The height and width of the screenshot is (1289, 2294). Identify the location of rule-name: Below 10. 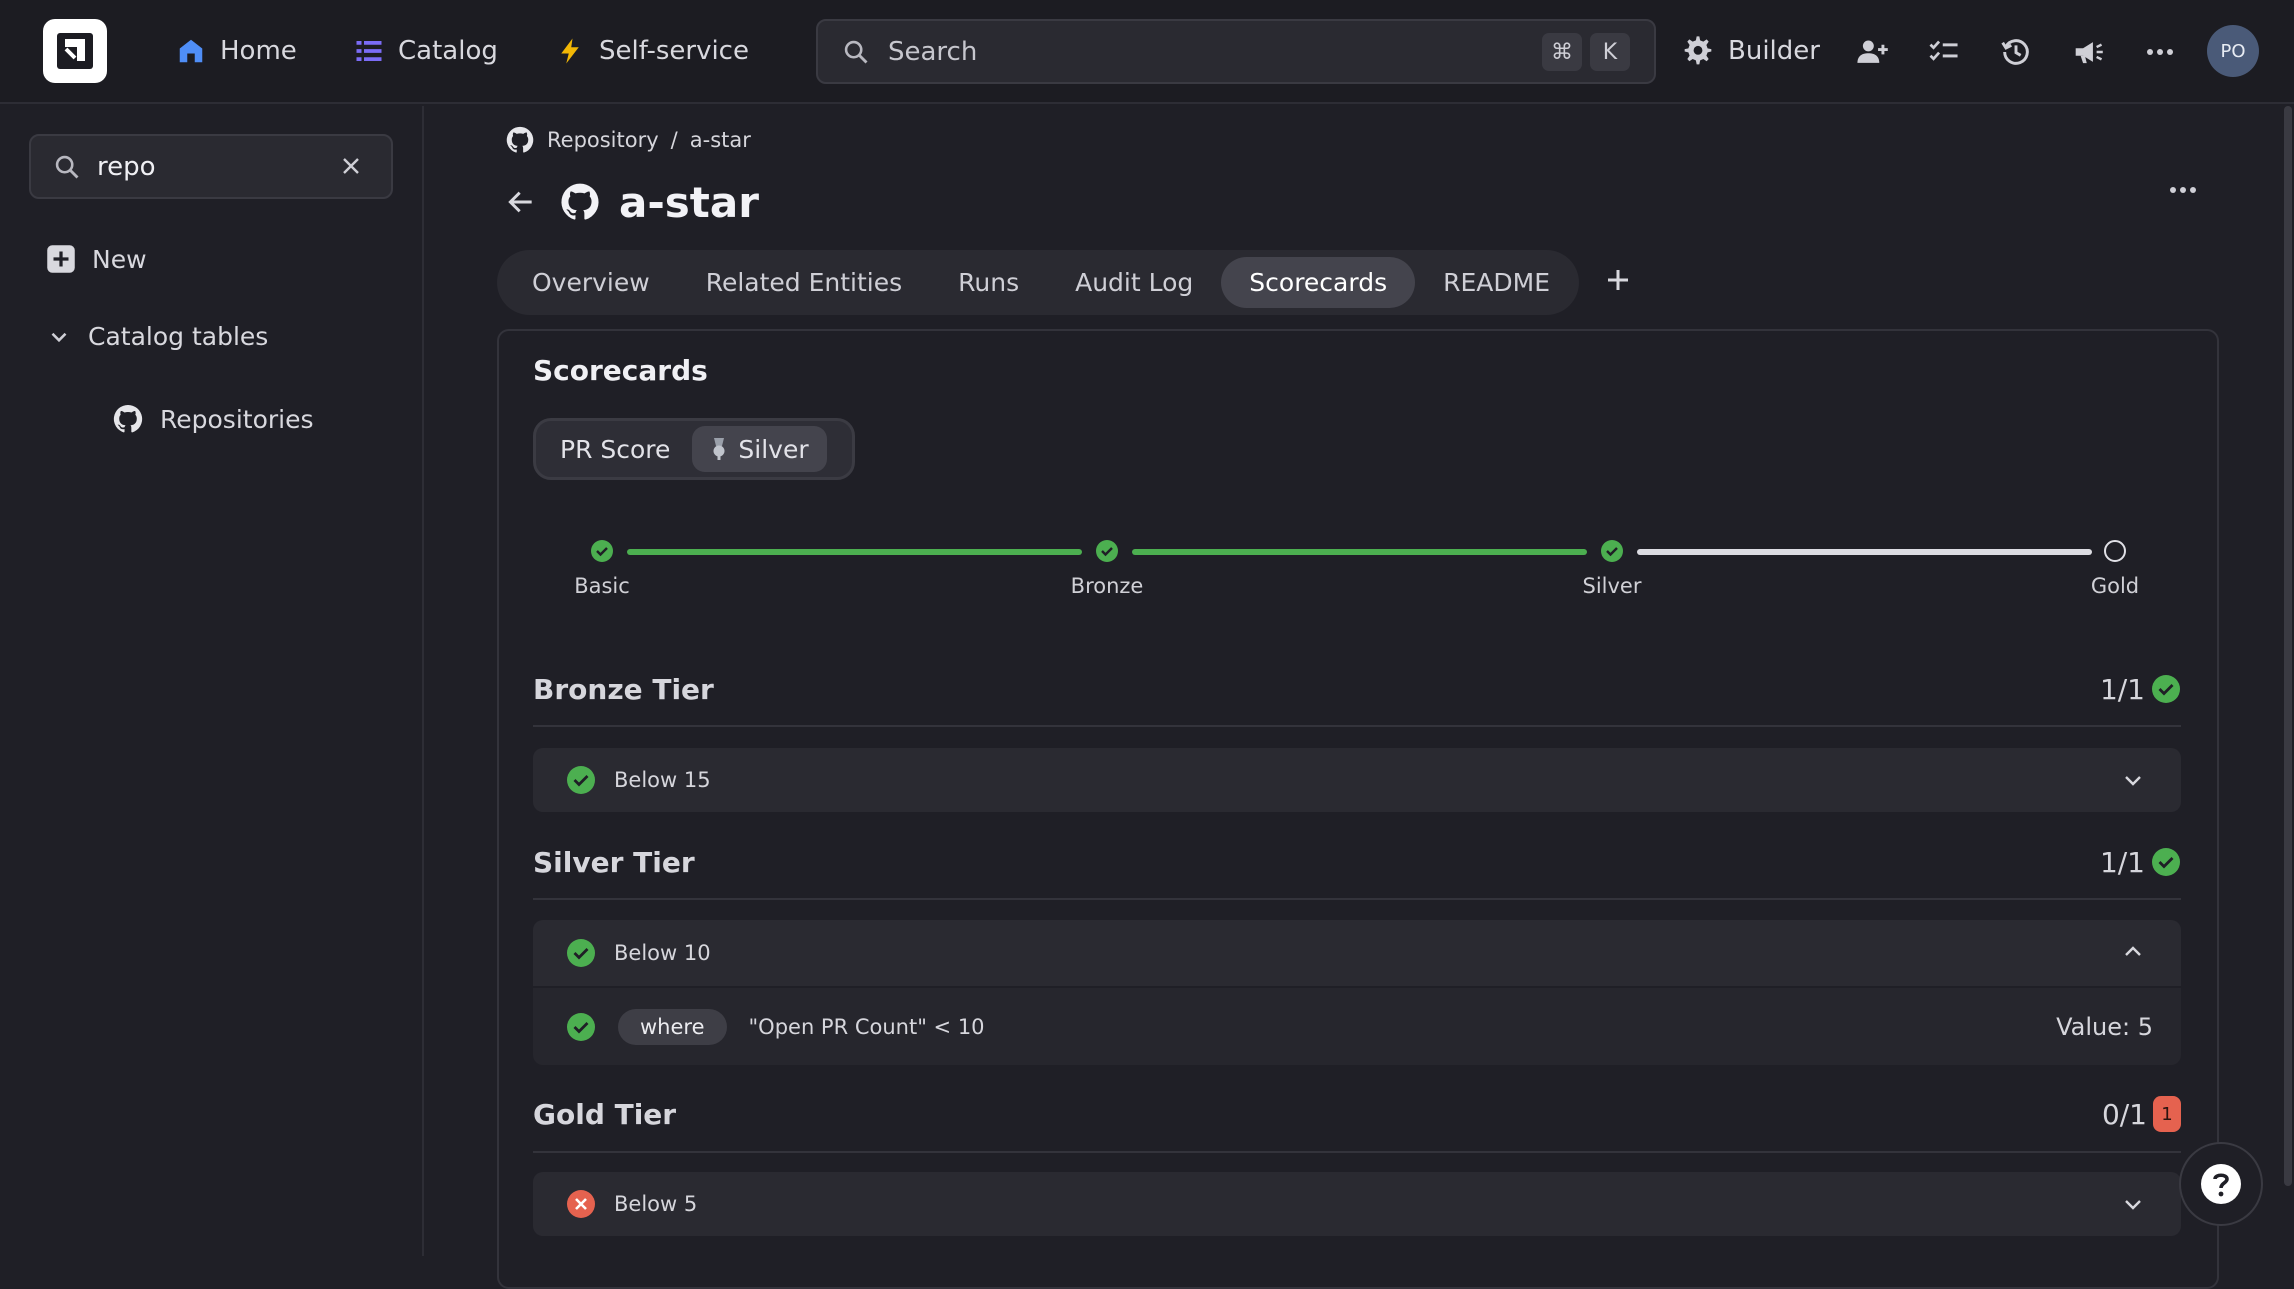
(662, 953).